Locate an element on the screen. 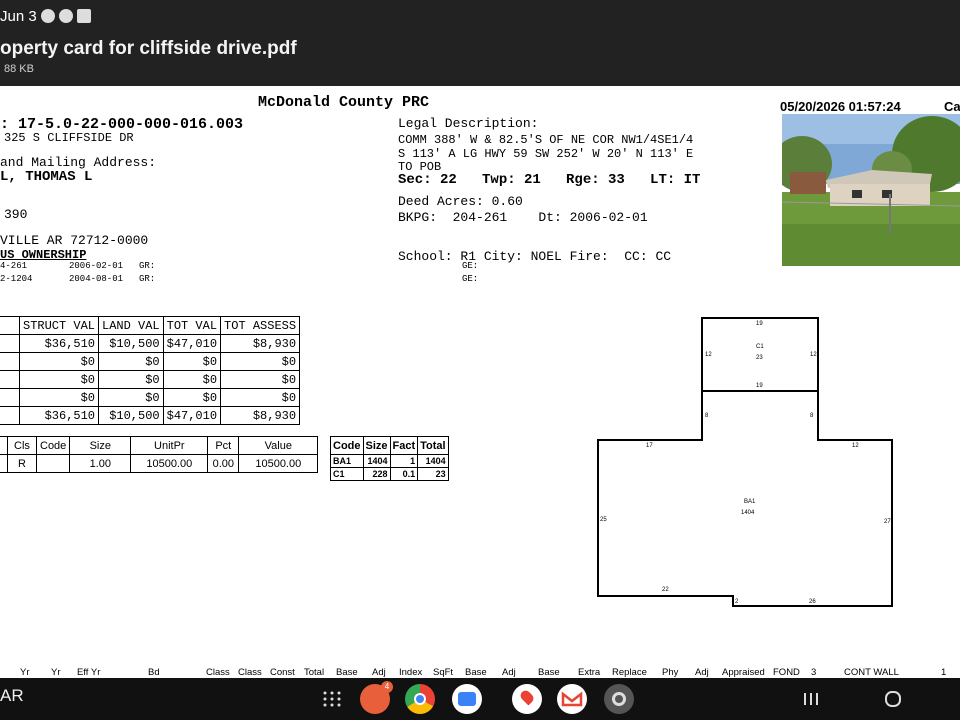 Image resolution: width=960 pixels, height=720 pixels. sketch-label: 17 is located at coordinates (649, 446).